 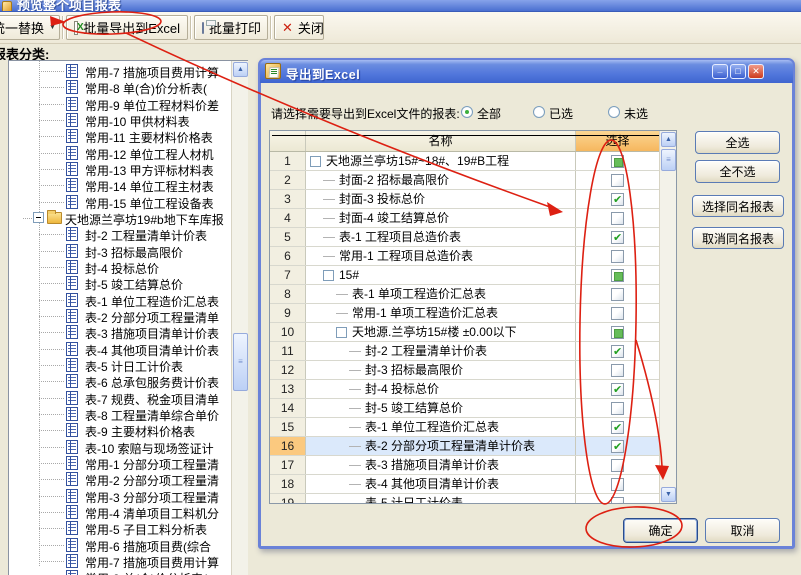 What do you see at coordinates (737, 142) in the screenshot?
I see `select-all-button: 全选` at bounding box center [737, 142].